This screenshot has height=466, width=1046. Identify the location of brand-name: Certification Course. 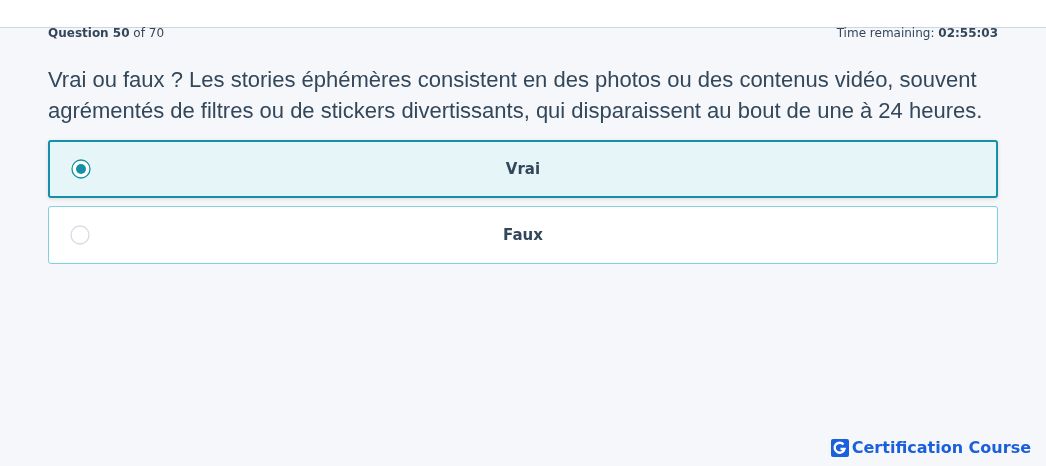
(941, 447).